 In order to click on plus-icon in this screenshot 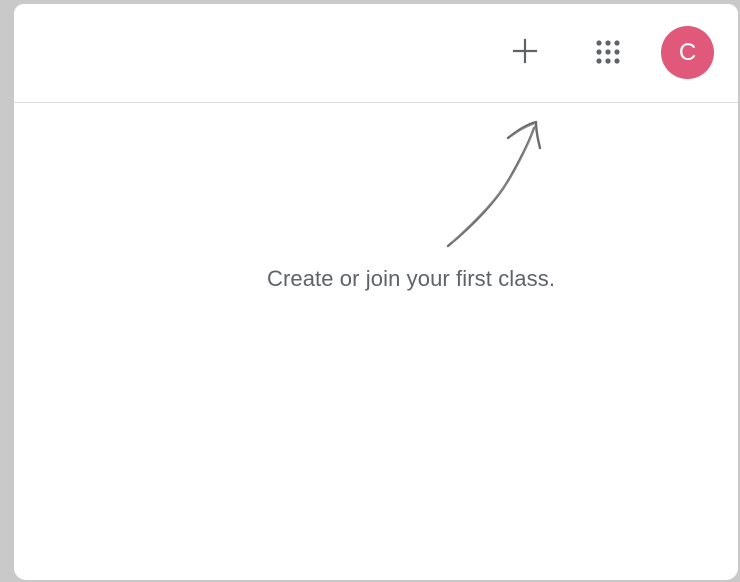, I will do `click(525, 51)`.